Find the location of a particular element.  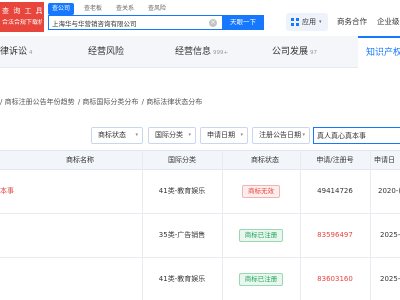

tab-operating-info: 经营信息 999+ is located at coordinates (201, 52).